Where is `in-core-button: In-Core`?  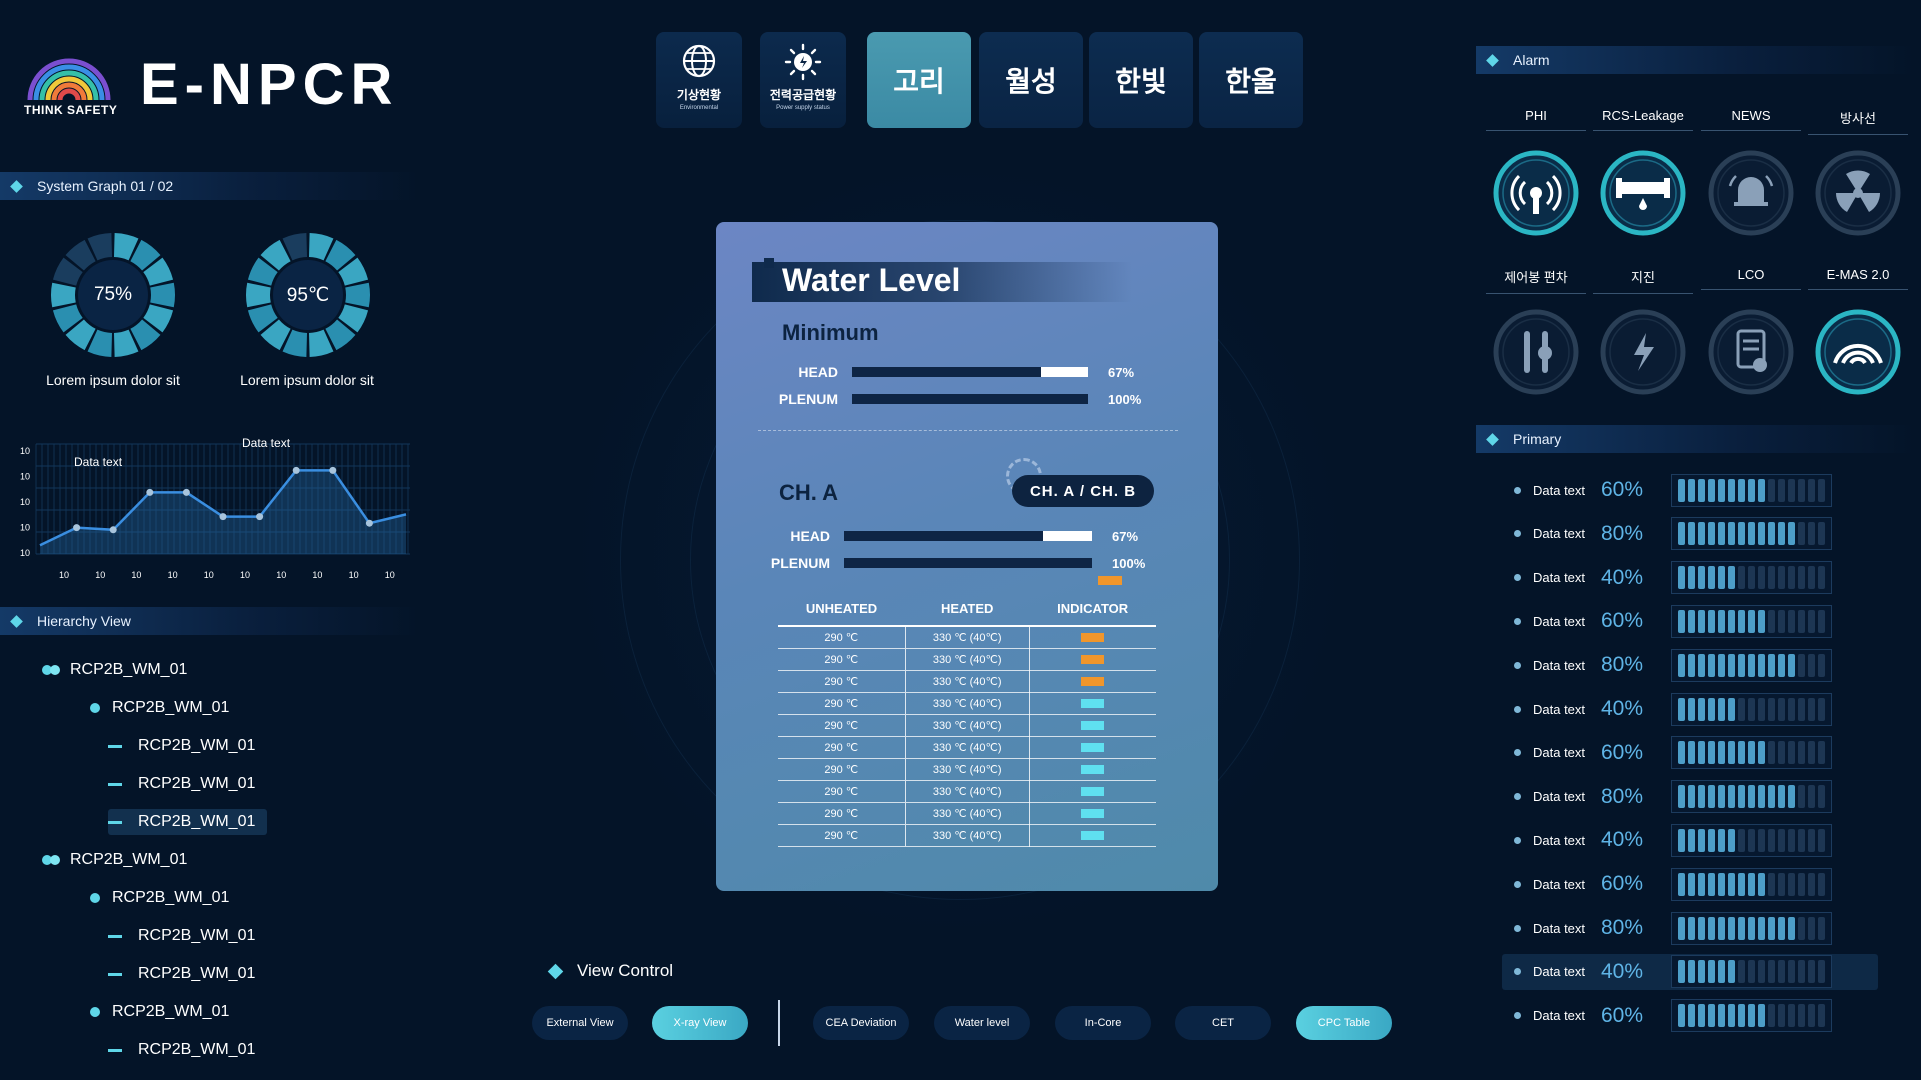
in-core-button: In-Core is located at coordinates (1103, 1023).